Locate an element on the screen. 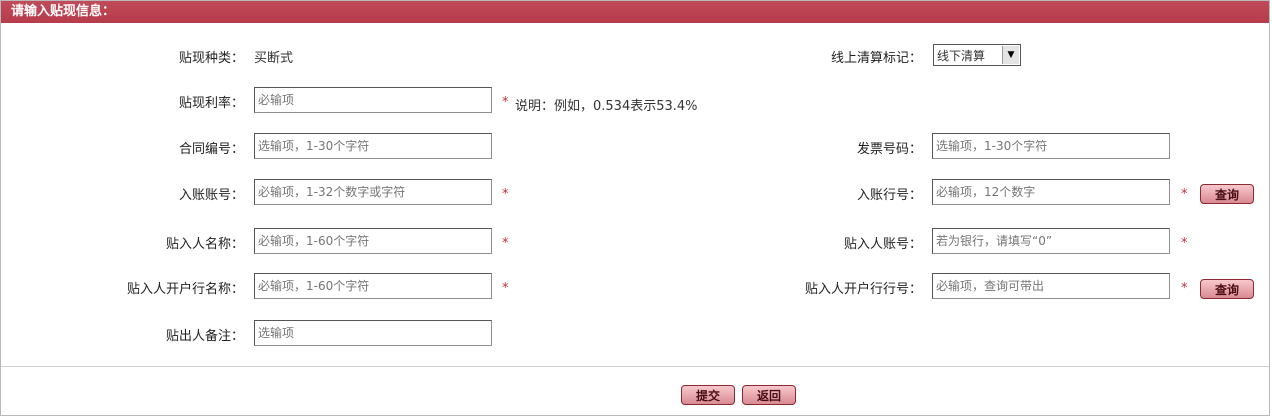 This screenshot has height=418, width=1272. contract-no-input is located at coordinates (373, 146).